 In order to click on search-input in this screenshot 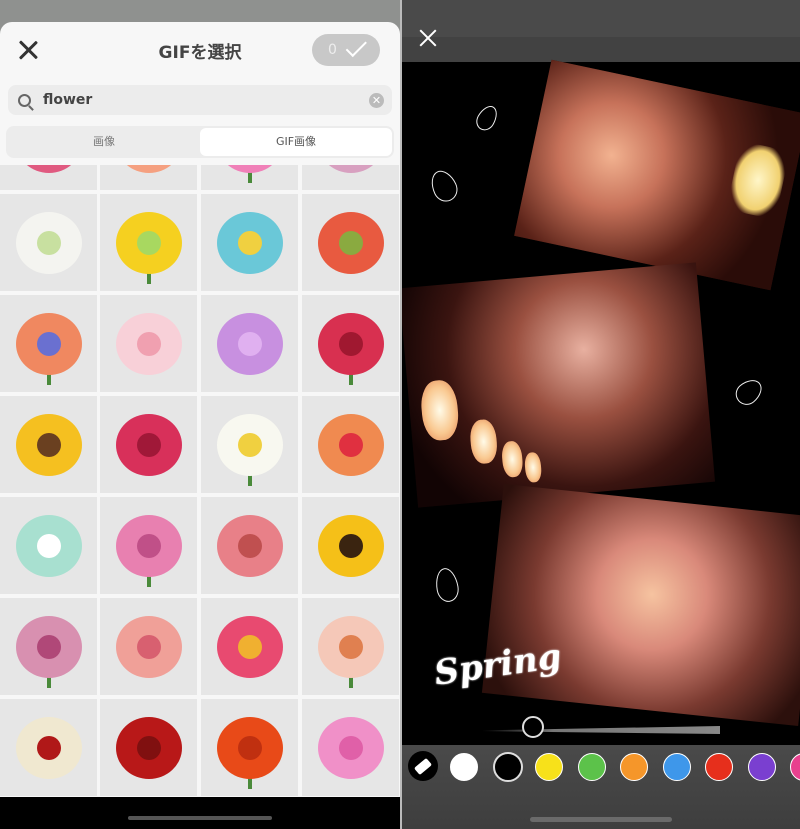, I will do `click(193, 100)`.